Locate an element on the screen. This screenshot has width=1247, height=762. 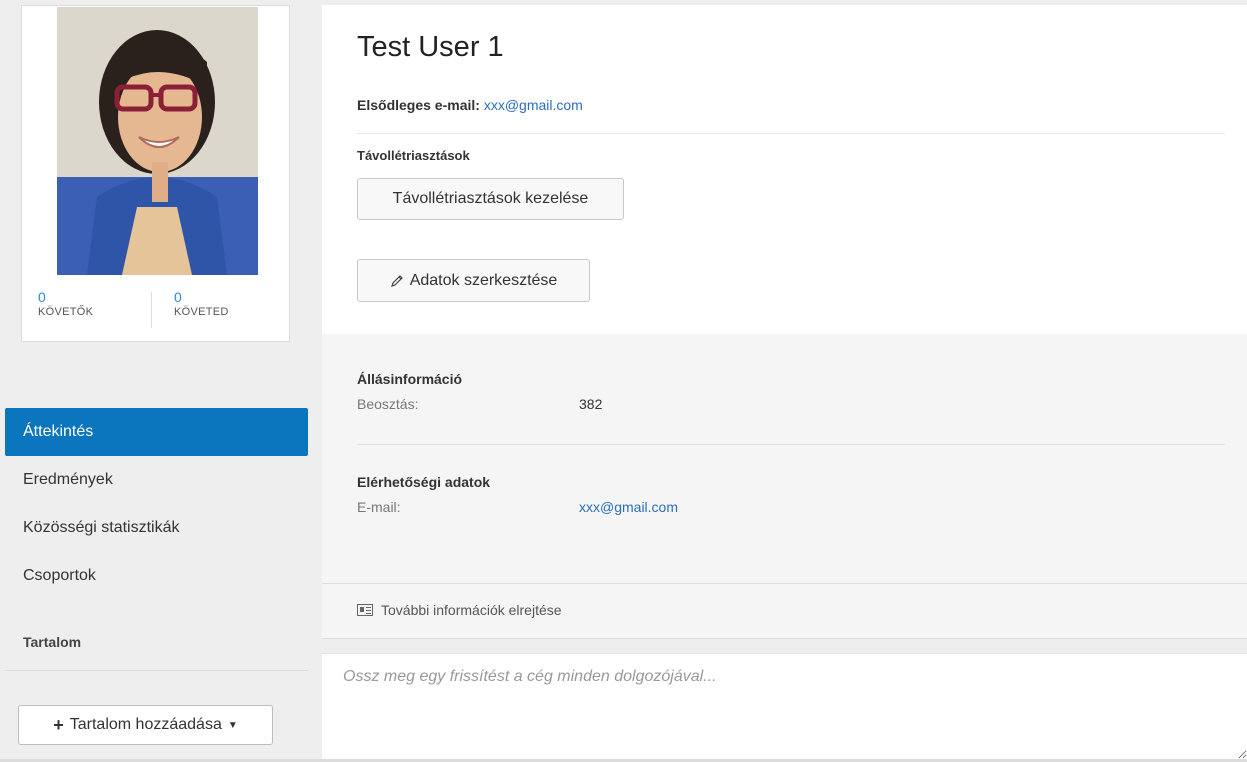
primary-email-label: Elsődleges e-mail: is located at coordinates (418, 105).